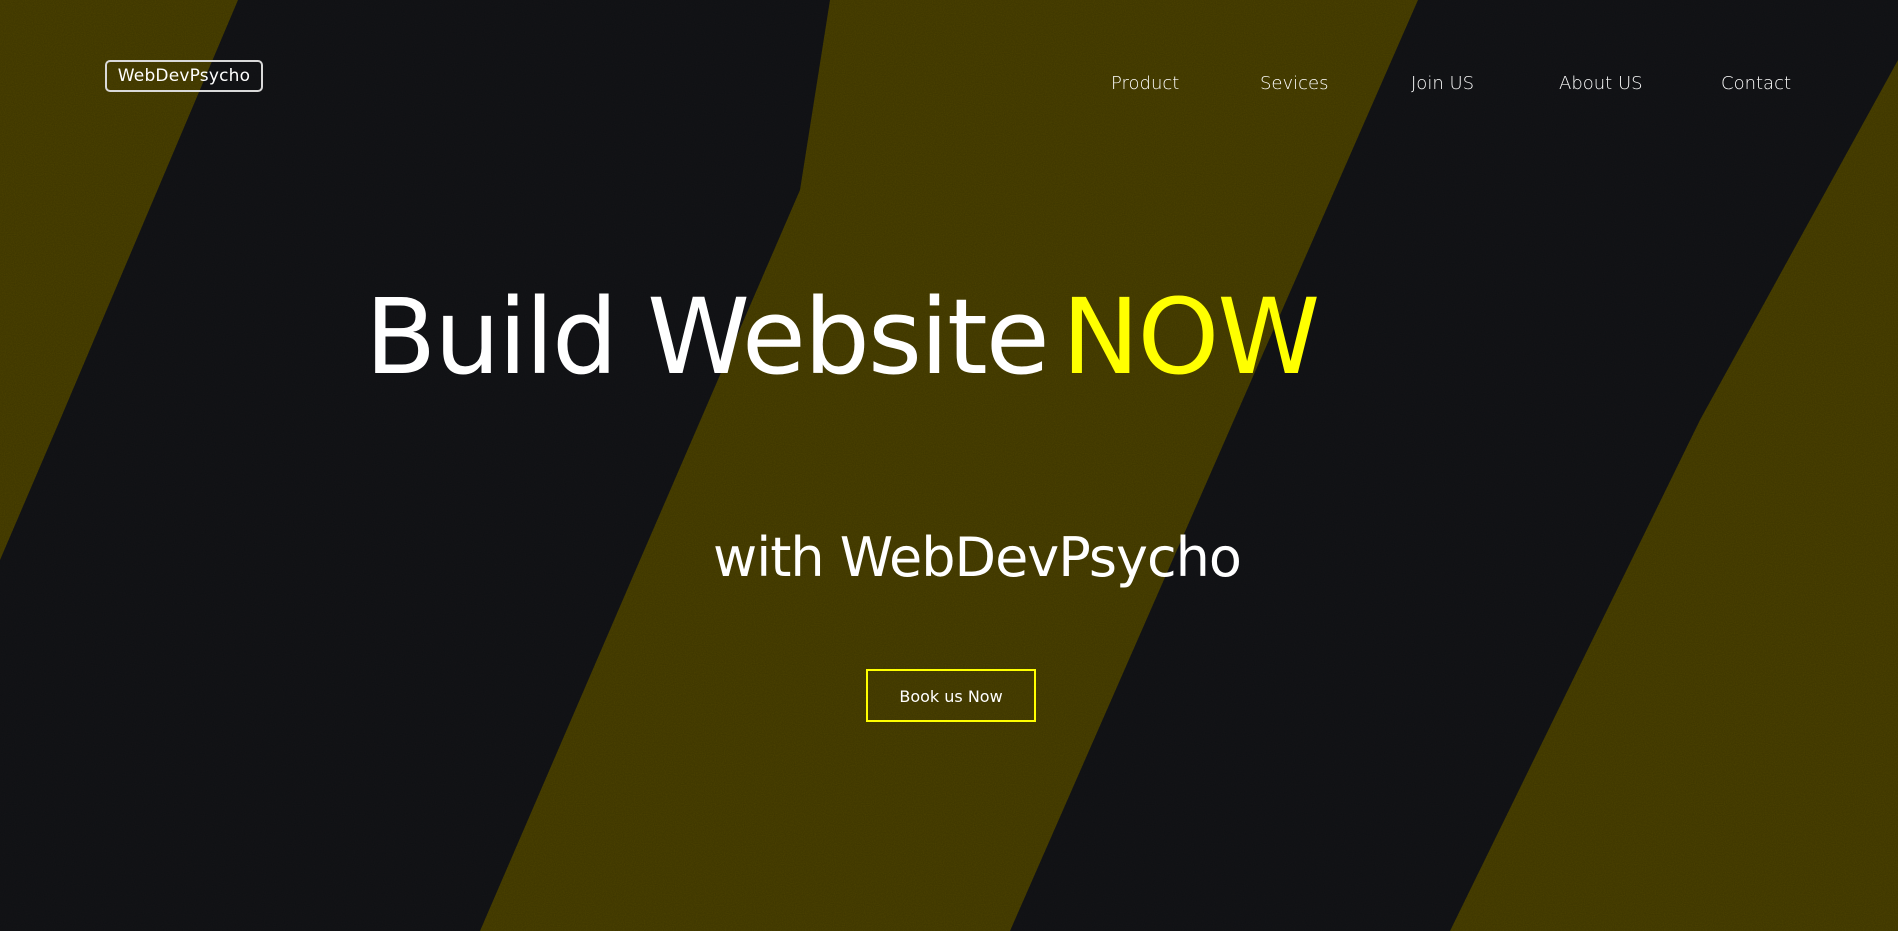  I want to click on top-navigation: Product Sevices Join US About US Contact, so click(1461, 84).